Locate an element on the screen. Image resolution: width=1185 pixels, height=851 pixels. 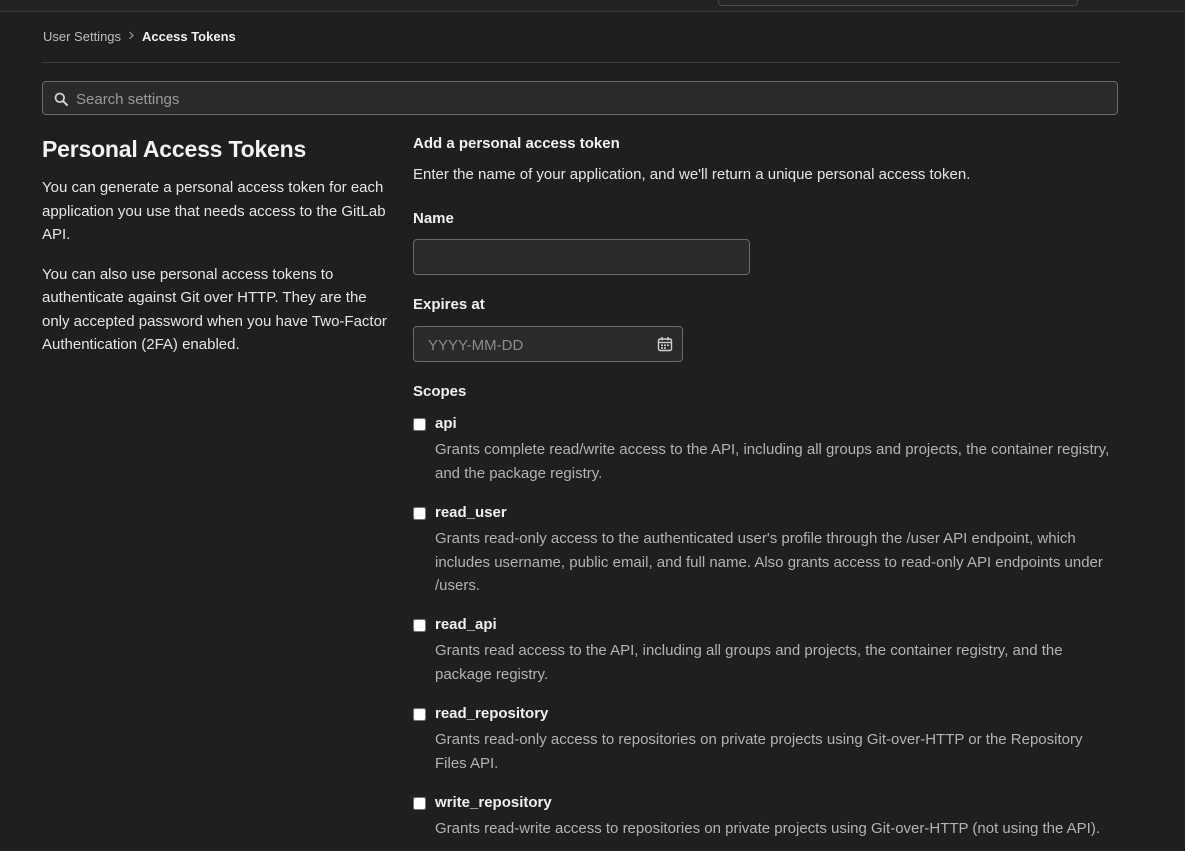
top-navbar is located at coordinates (592, 6).